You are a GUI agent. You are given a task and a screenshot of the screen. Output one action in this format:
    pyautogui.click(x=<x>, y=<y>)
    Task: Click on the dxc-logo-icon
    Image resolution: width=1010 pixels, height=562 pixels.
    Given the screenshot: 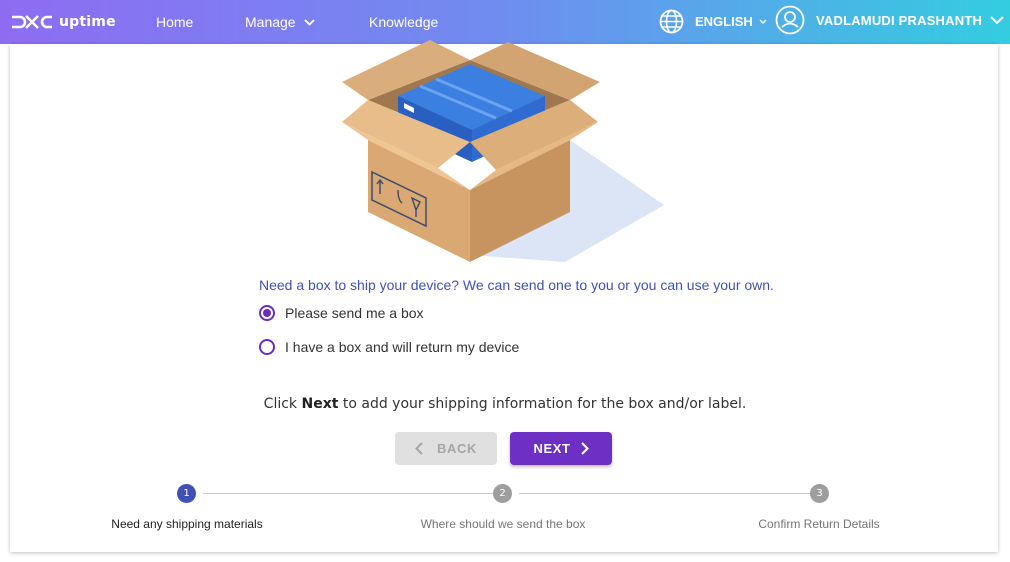 What is the action you would take?
    pyautogui.click(x=32, y=22)
    